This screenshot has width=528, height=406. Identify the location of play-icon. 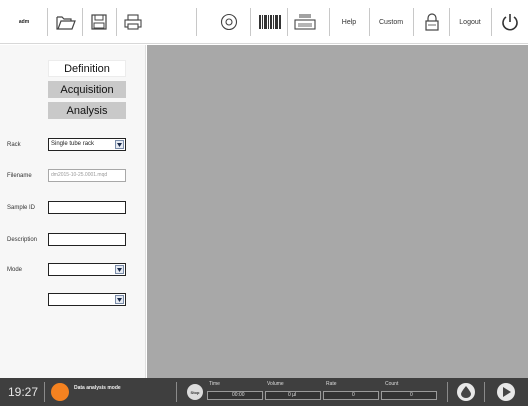
(506, 392).